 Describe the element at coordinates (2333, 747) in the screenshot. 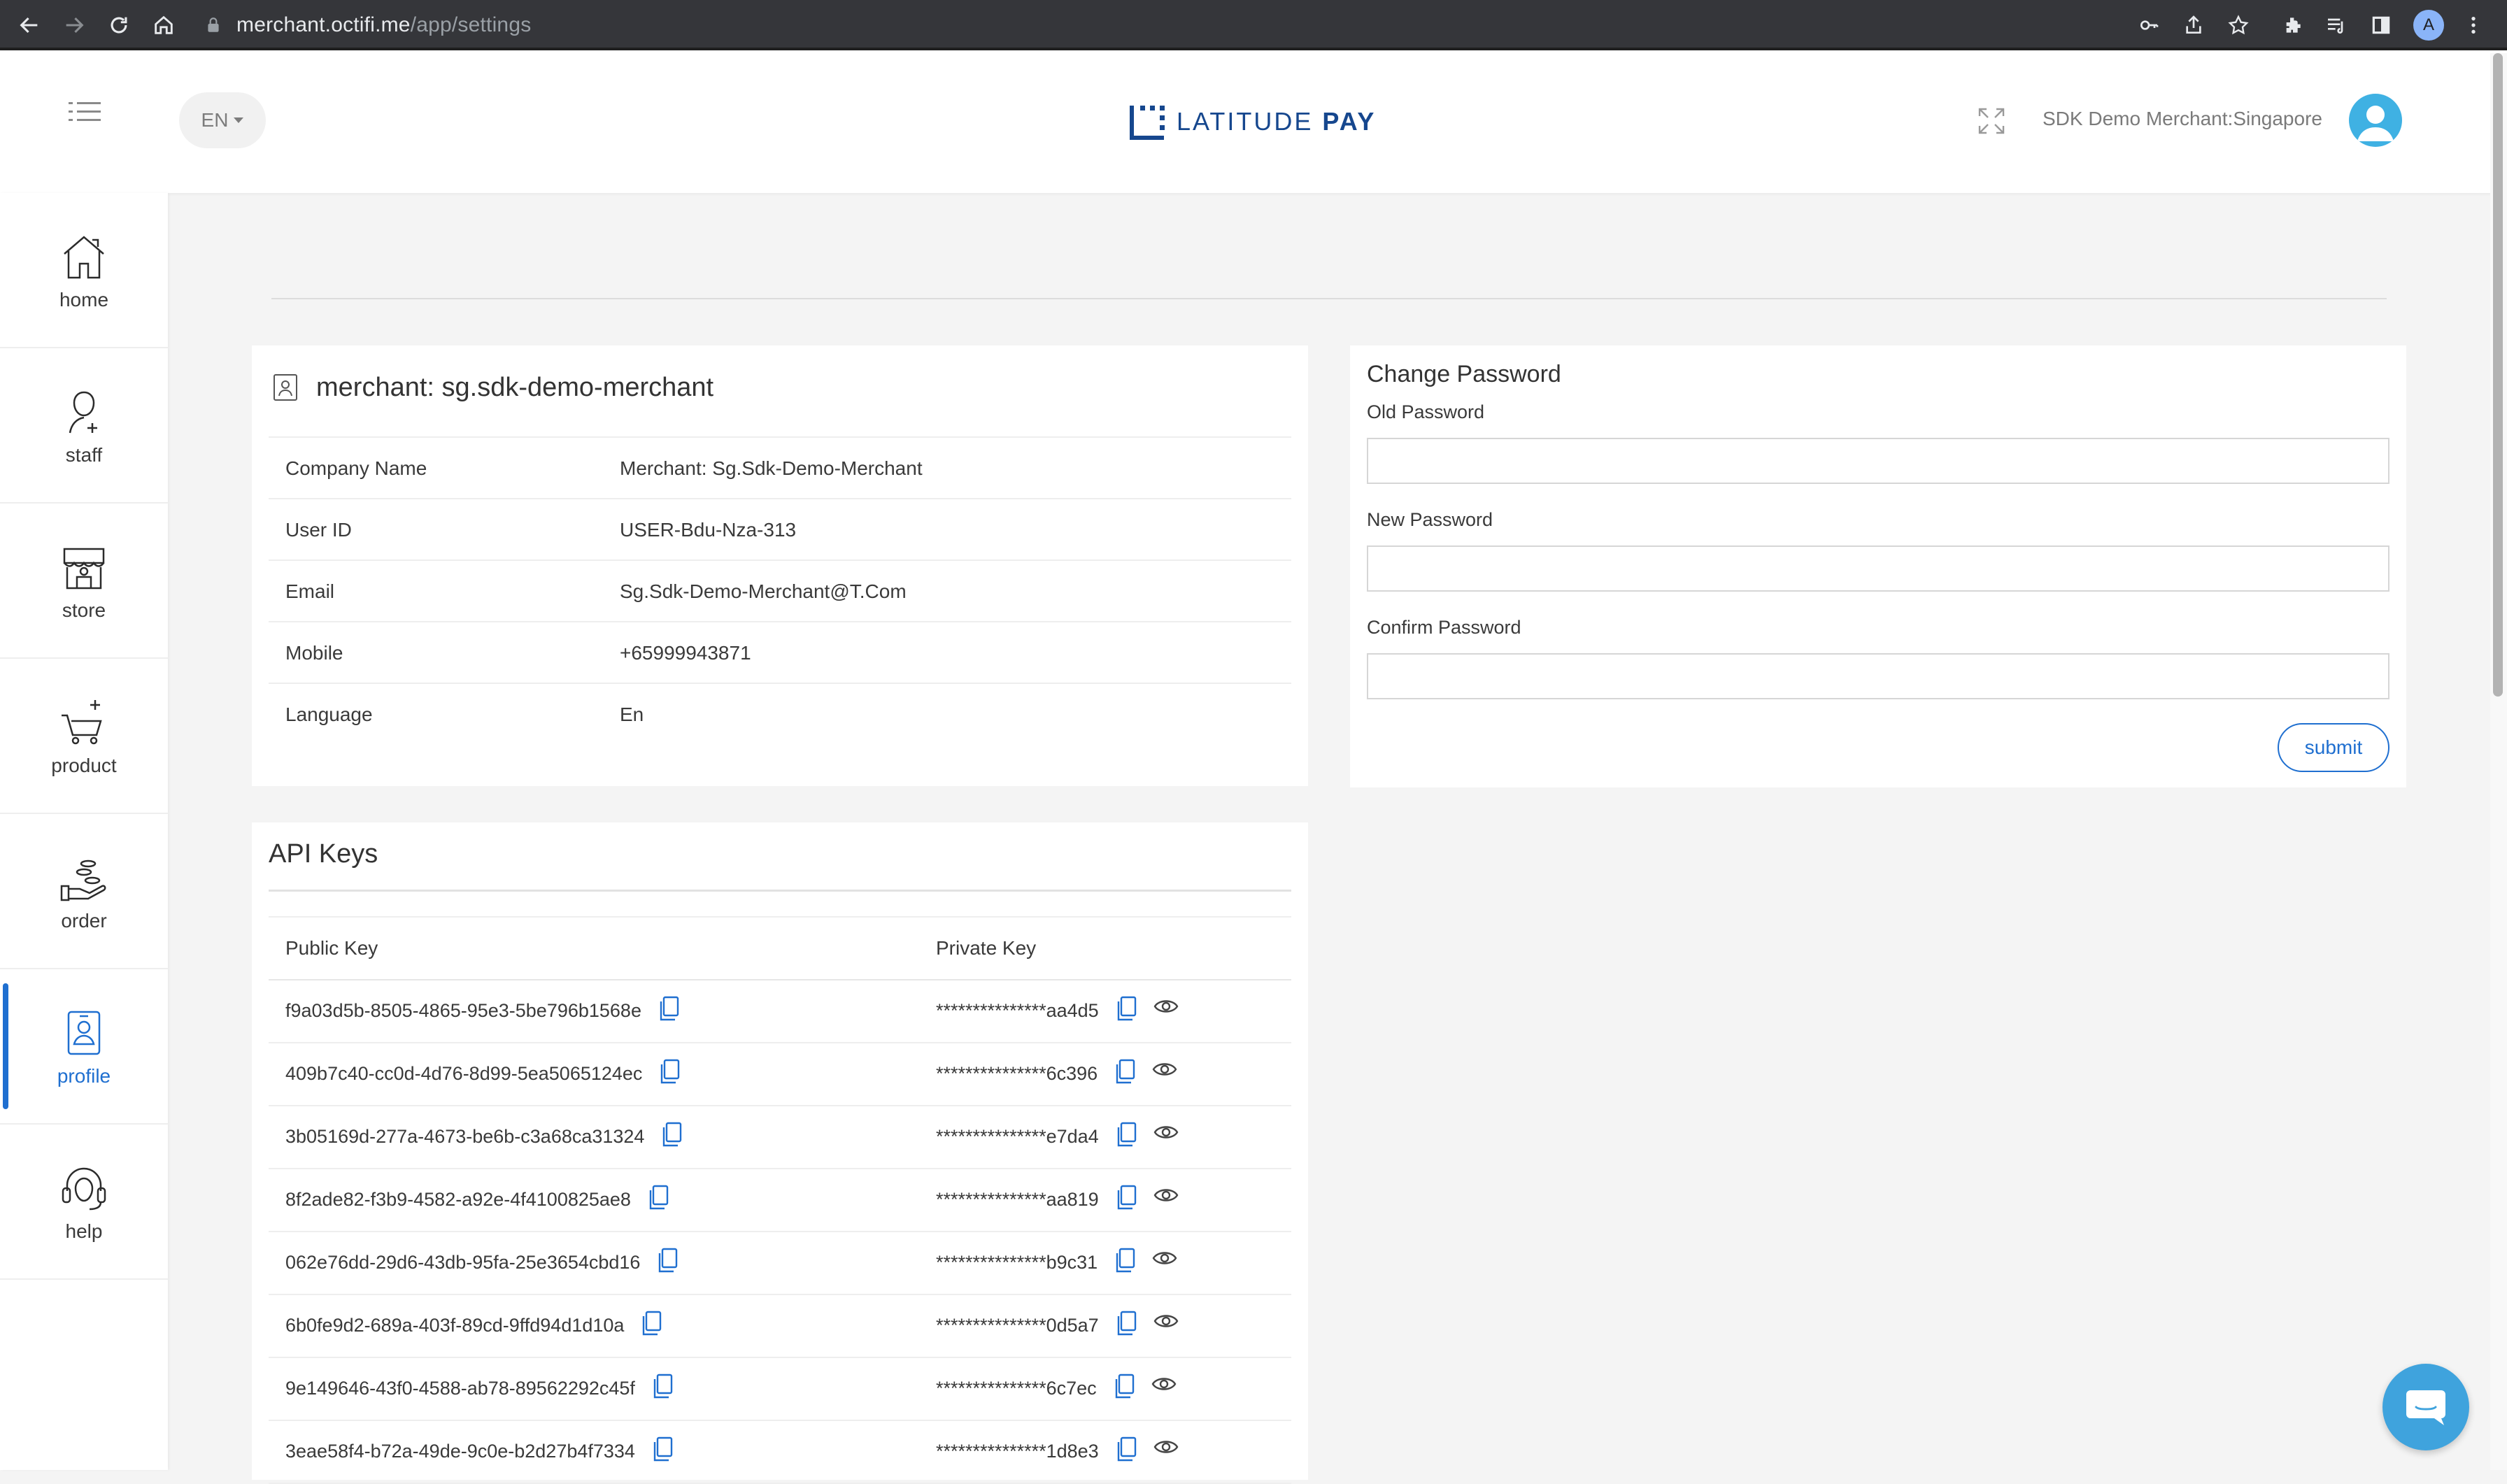

I see `submit-button: submit` at that location.